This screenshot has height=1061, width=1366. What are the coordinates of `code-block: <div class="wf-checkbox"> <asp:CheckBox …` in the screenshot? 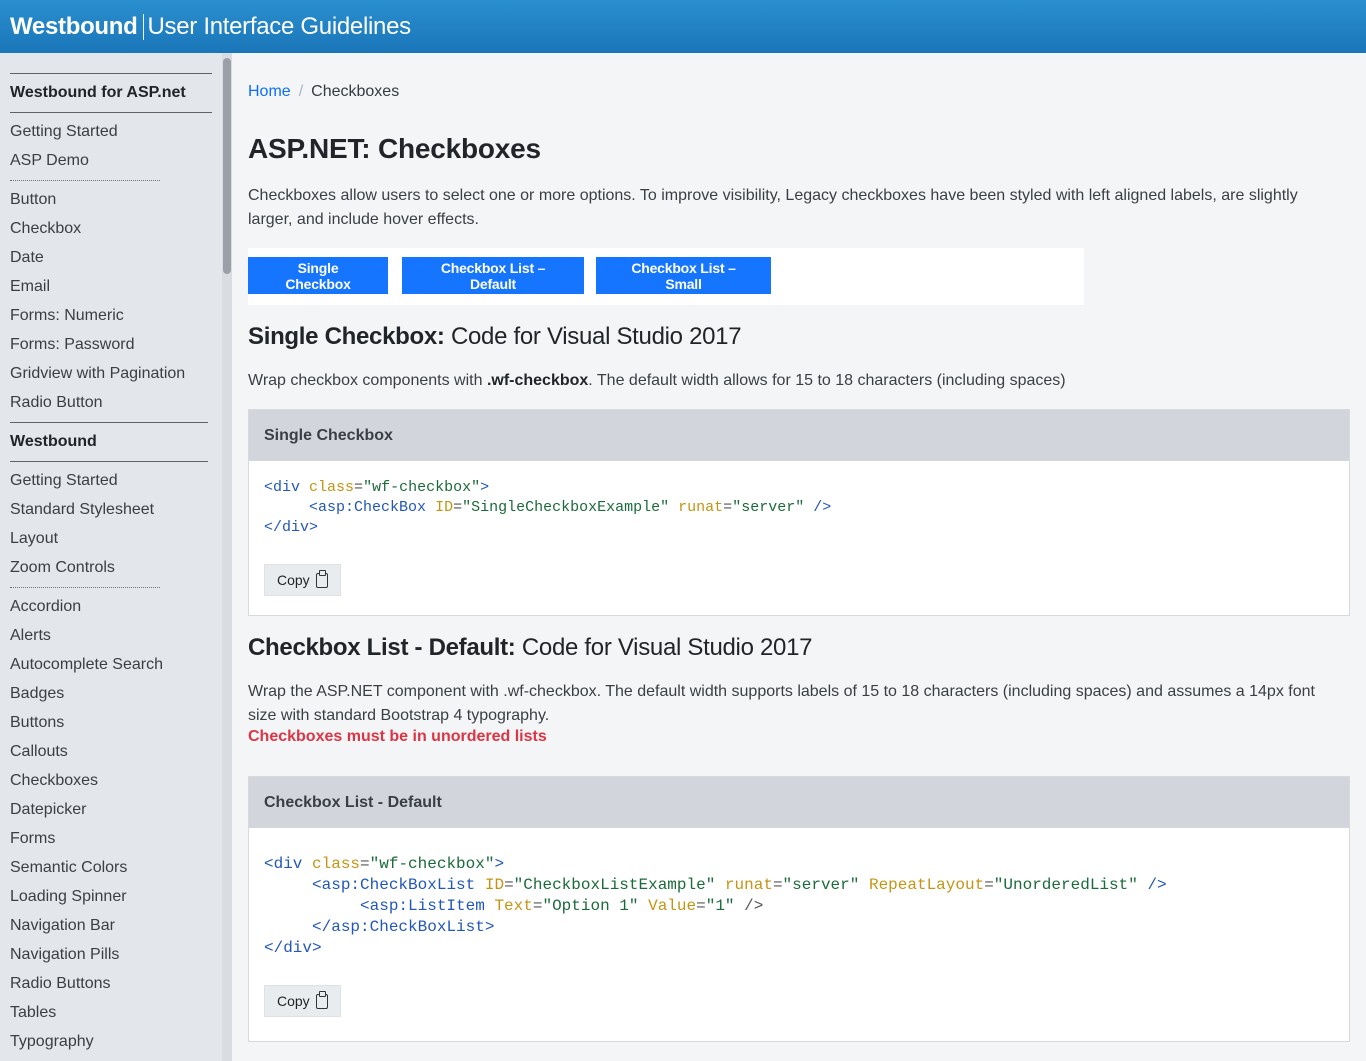 It's located at (799, 508).